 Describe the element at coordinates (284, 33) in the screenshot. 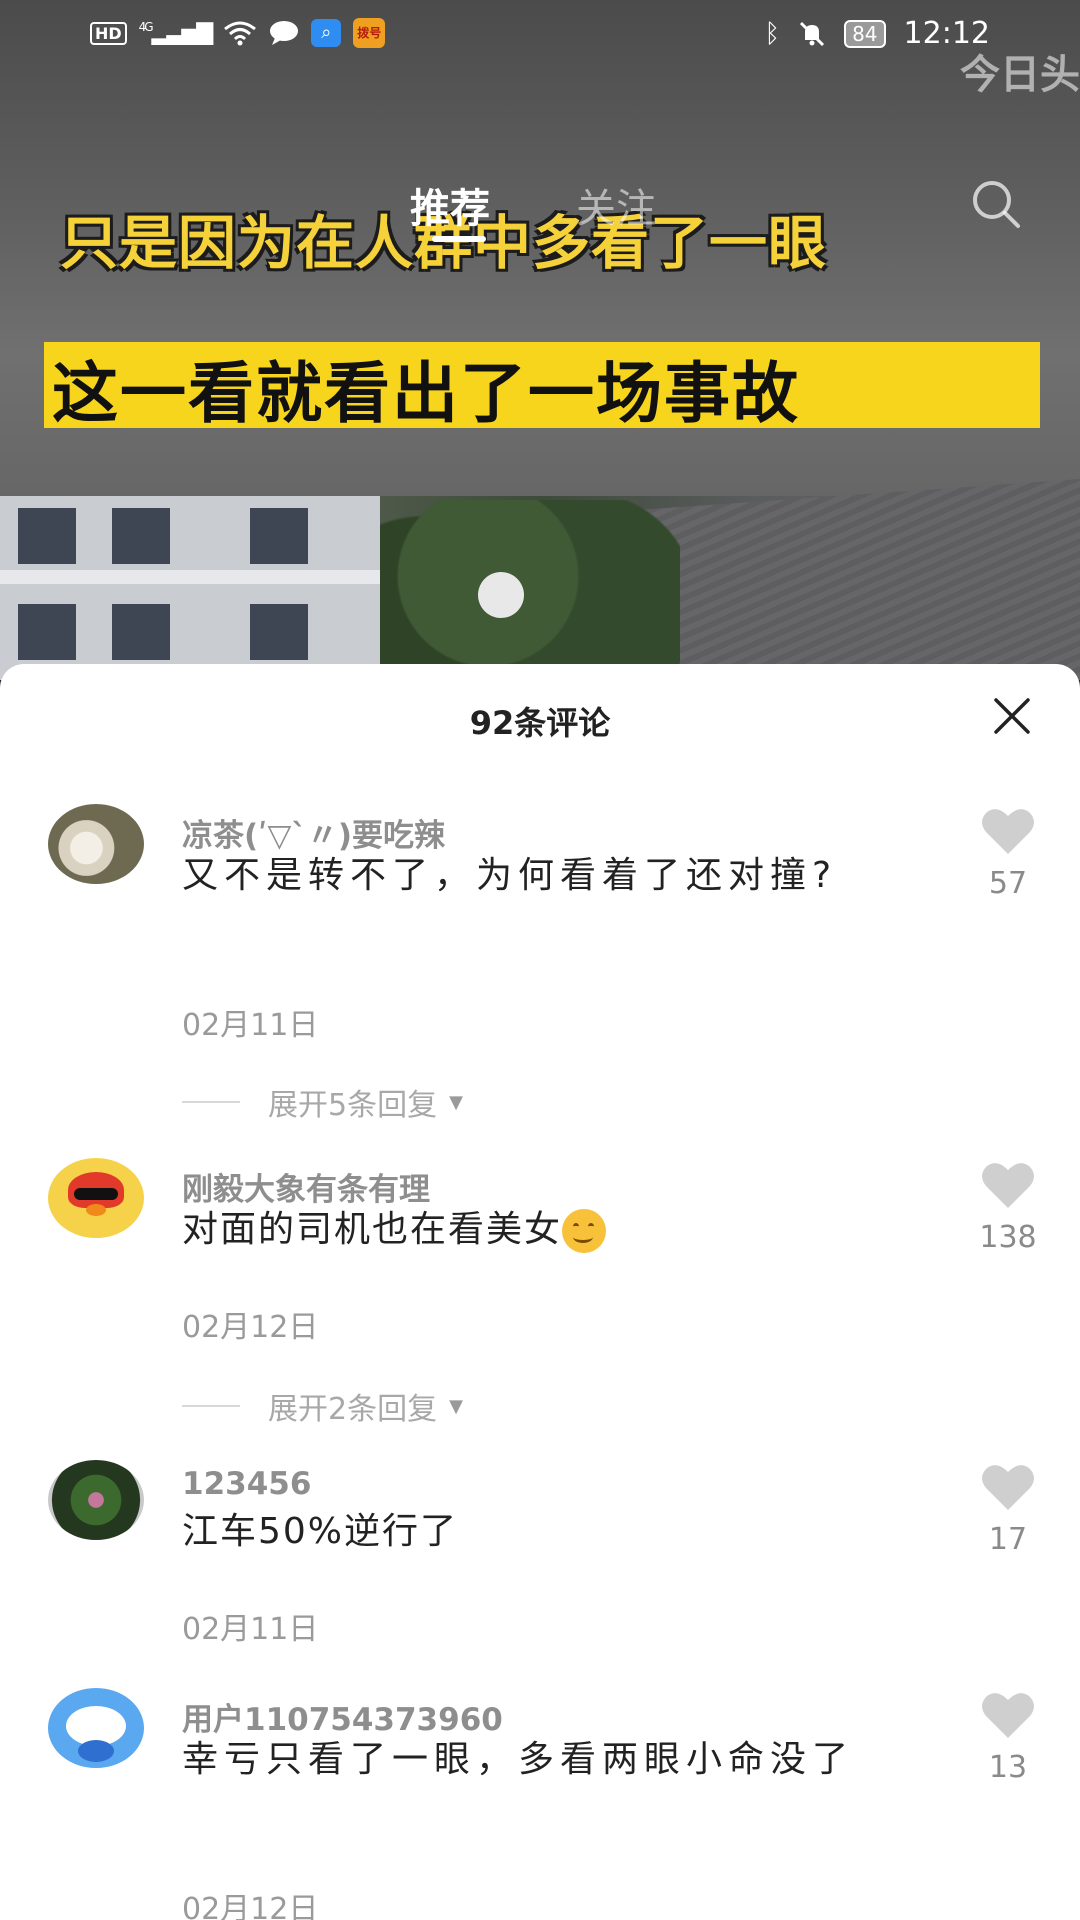

I see `message-icon` at that location.